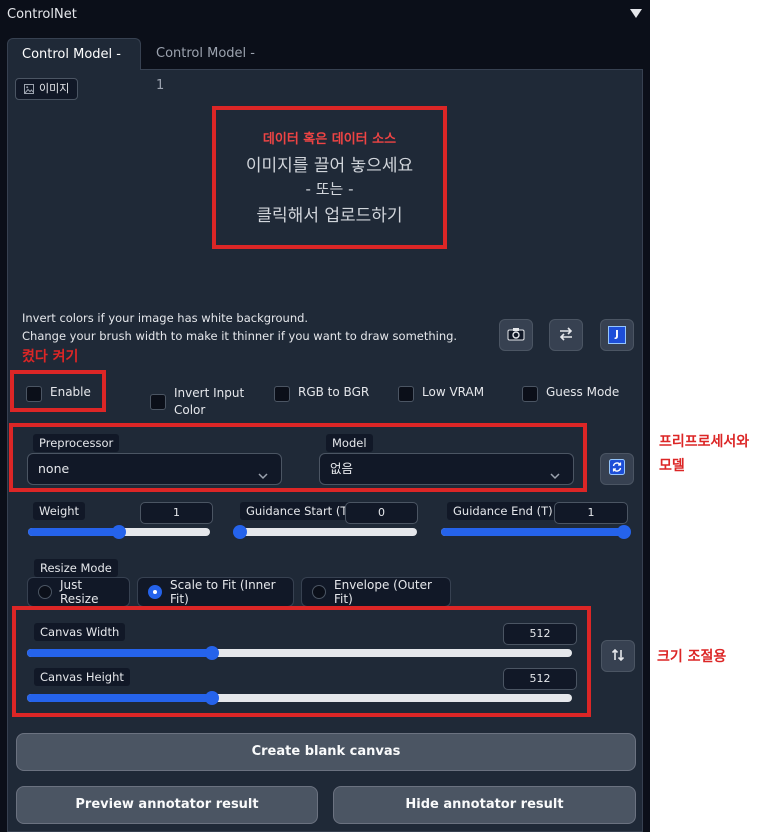 The width and height of the screenshot is (781, 832). Describe the element at coordinates (704, 454) in the screenshot. I see `preprocessor-model-annotation: 프리프로세서와 모델` at that location.